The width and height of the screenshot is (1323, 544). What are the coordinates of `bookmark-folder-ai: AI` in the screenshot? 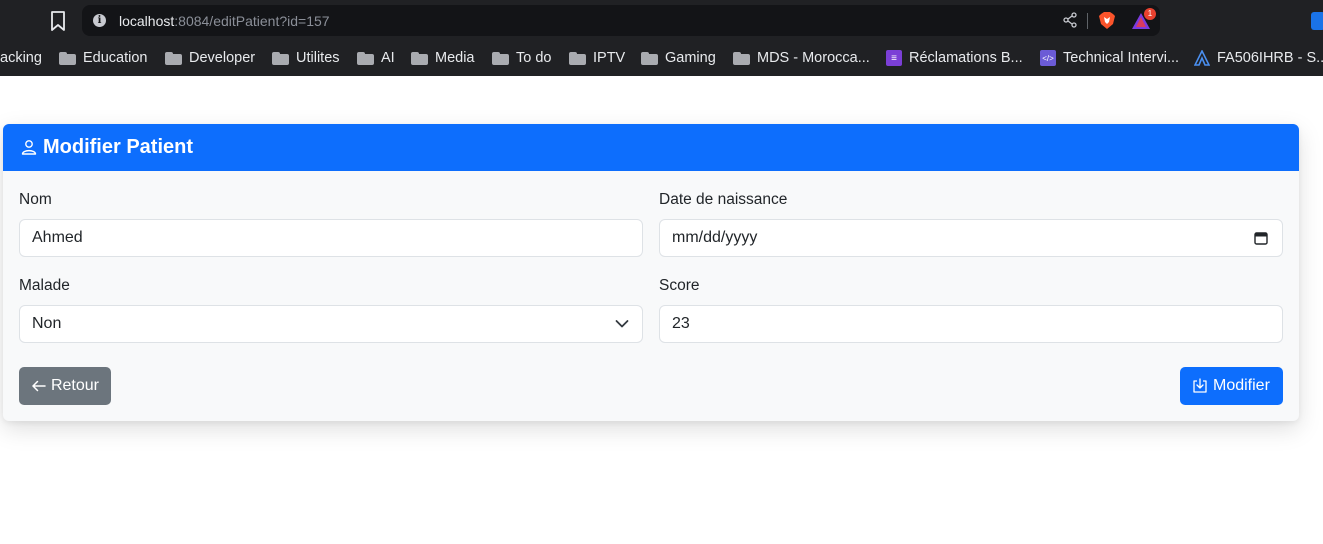 It's located at (376, 58).